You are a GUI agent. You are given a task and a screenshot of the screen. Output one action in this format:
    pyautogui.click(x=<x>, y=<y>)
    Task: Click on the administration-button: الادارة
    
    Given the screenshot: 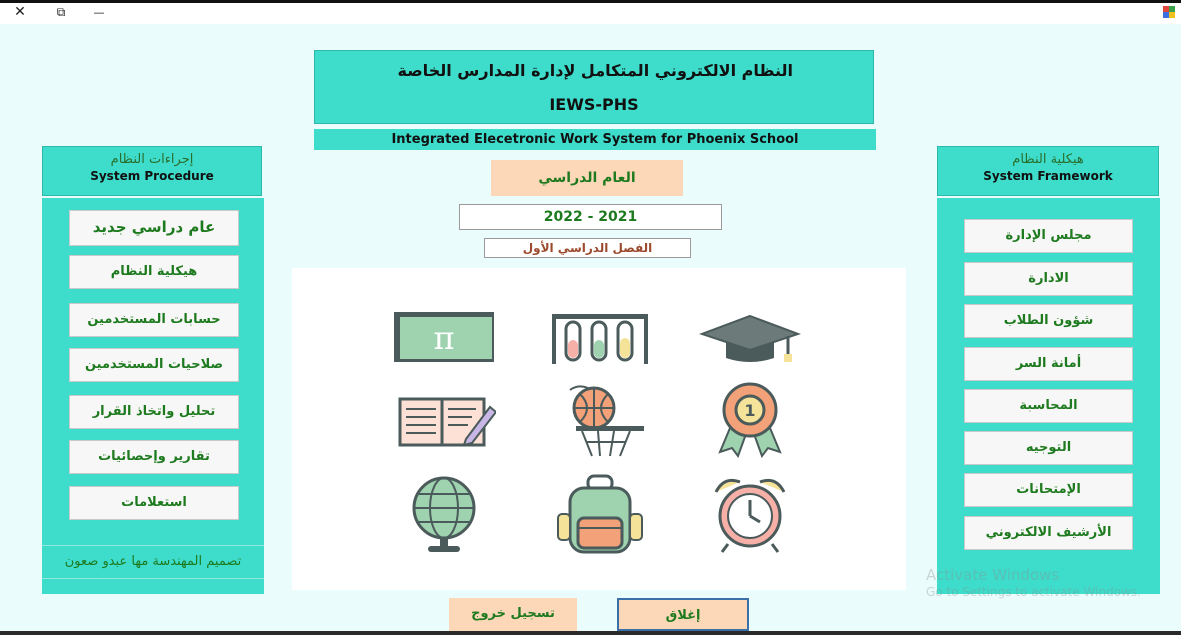 What is the action you would take?
    pyautogui.click(x=1048, y=279)
    